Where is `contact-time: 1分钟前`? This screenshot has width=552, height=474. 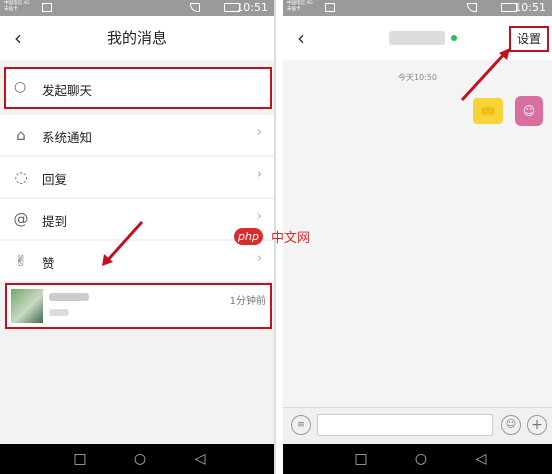 contact-time: 1分钟前 is located at coordinates (247, 301).